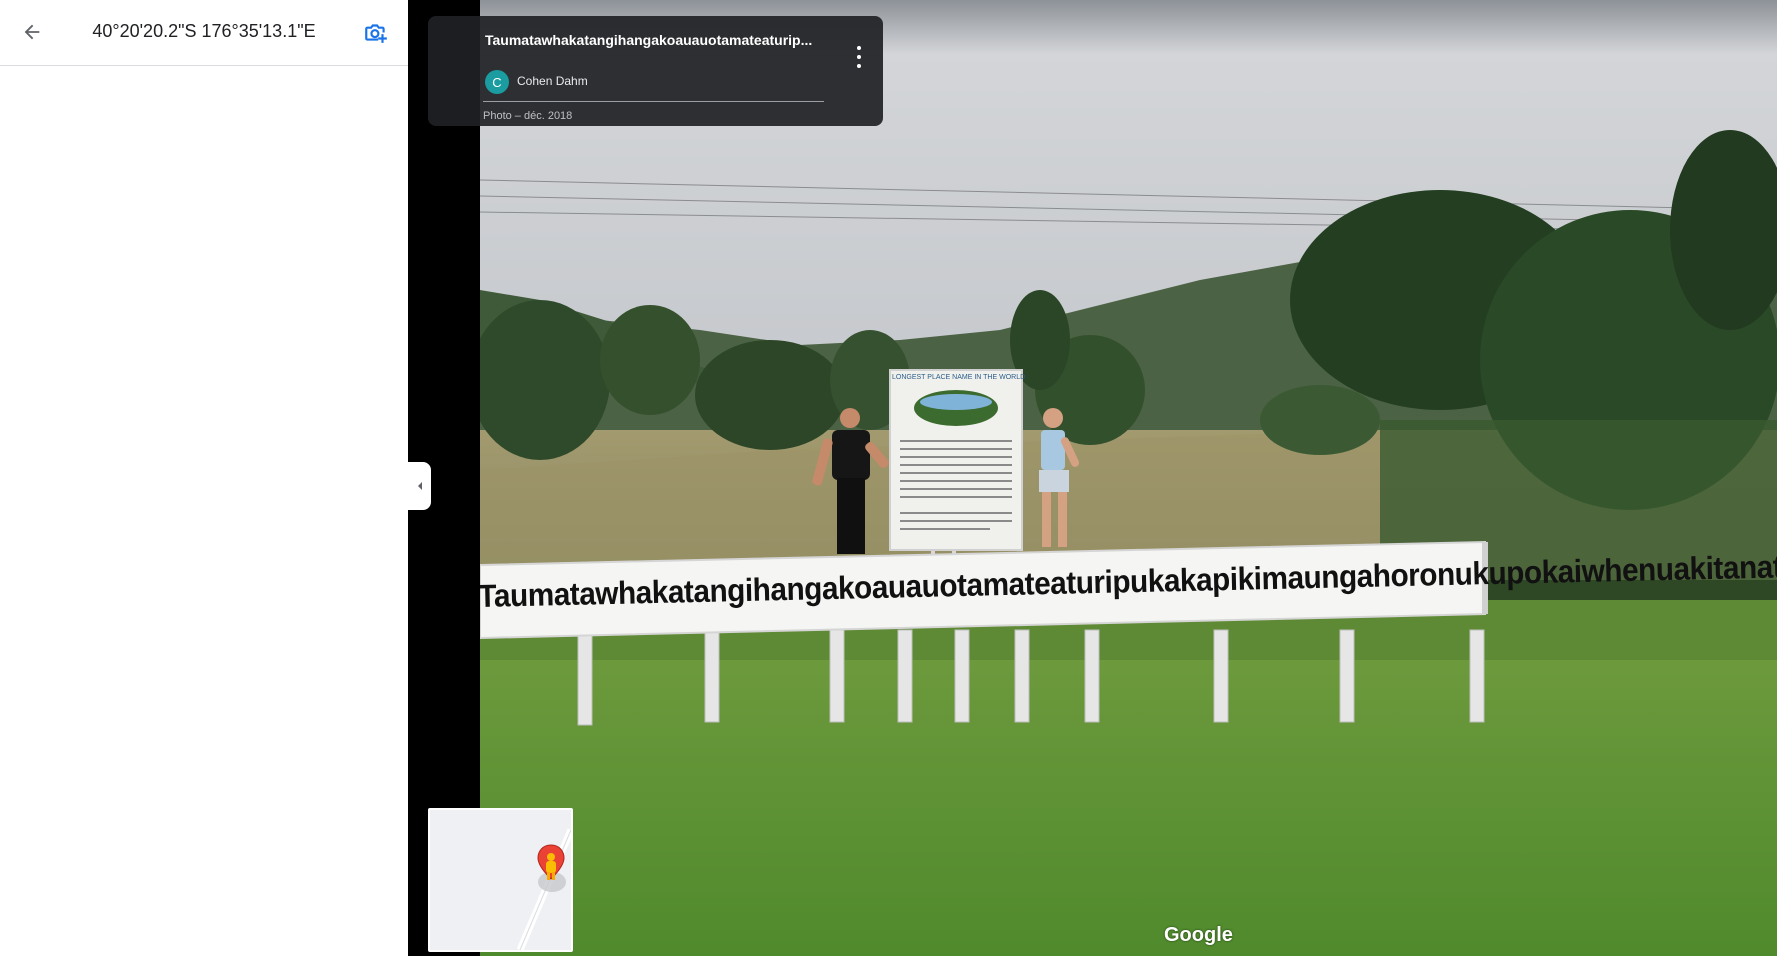 This screenshot has width=1777, height=956. I want to click on google-logo: Google, so click(1198, 935).